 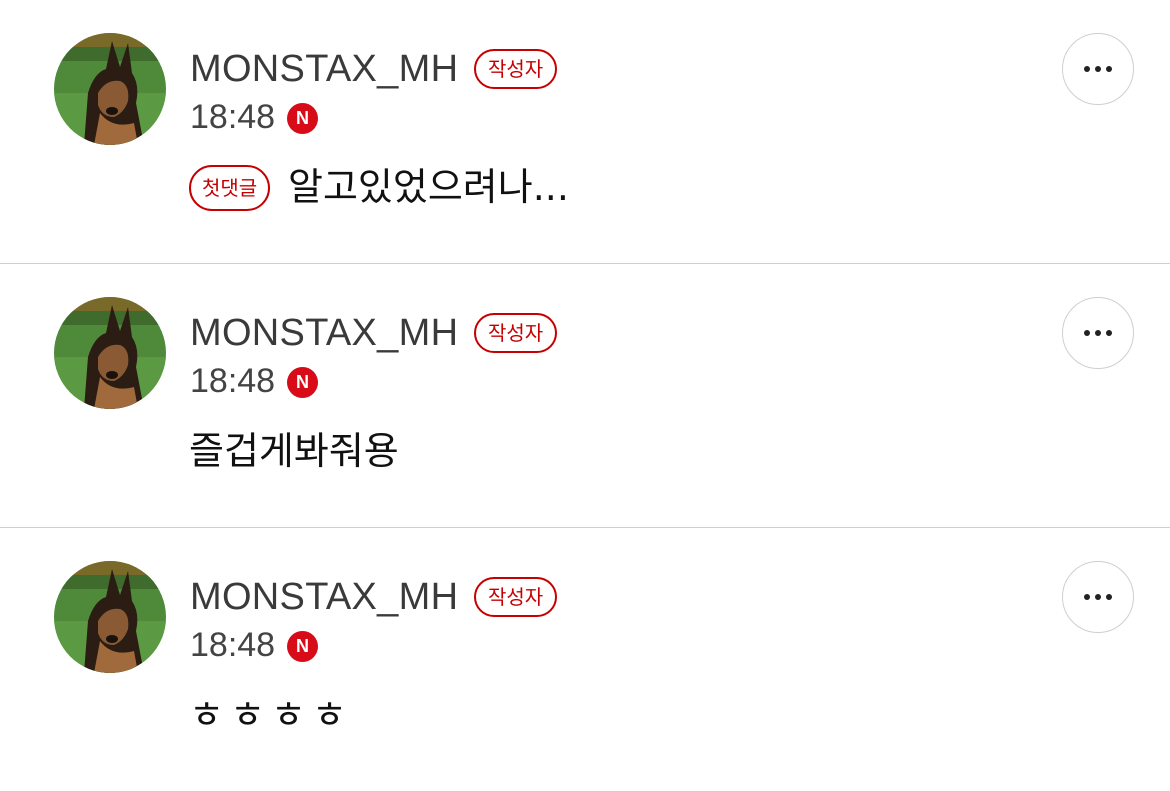 What do you see at coordinates (294, 451) in the screenshot?
I see `comment-text: 즐겁게봐줘용` at bounding box center [294, 451].